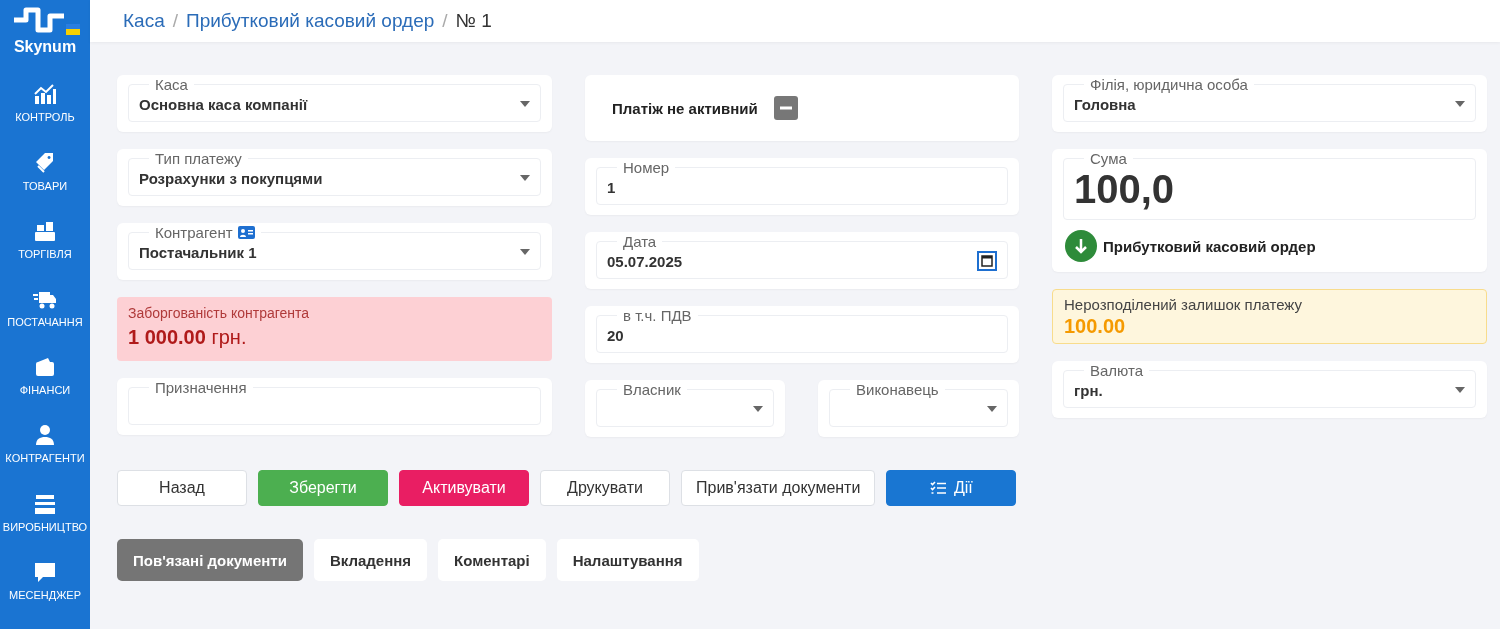  What do you see at coordinates (464, 488) in the screenshot?
I see `action-button: Активувати` at bounding box center [464, 488].